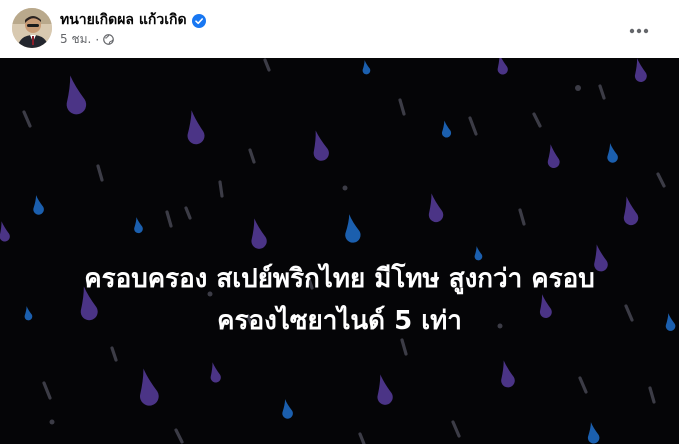  What do you see at coordinates (198, 20) in the screenshot?
I see `verified-badge-icon` at bounding box center [198, 20].